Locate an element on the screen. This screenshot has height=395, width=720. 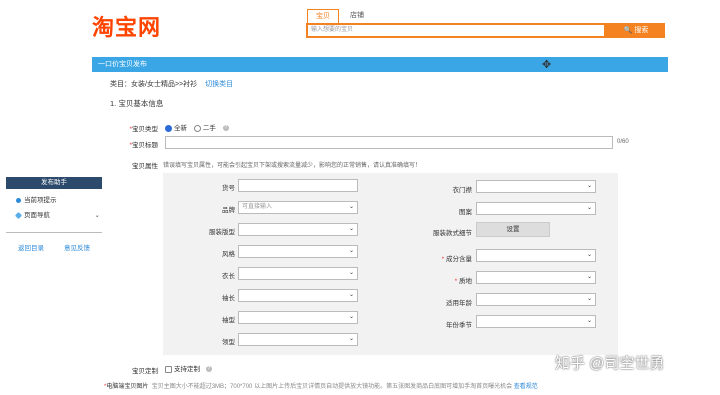
pattern-select: ⌄ is located at coordinates (536, 208).